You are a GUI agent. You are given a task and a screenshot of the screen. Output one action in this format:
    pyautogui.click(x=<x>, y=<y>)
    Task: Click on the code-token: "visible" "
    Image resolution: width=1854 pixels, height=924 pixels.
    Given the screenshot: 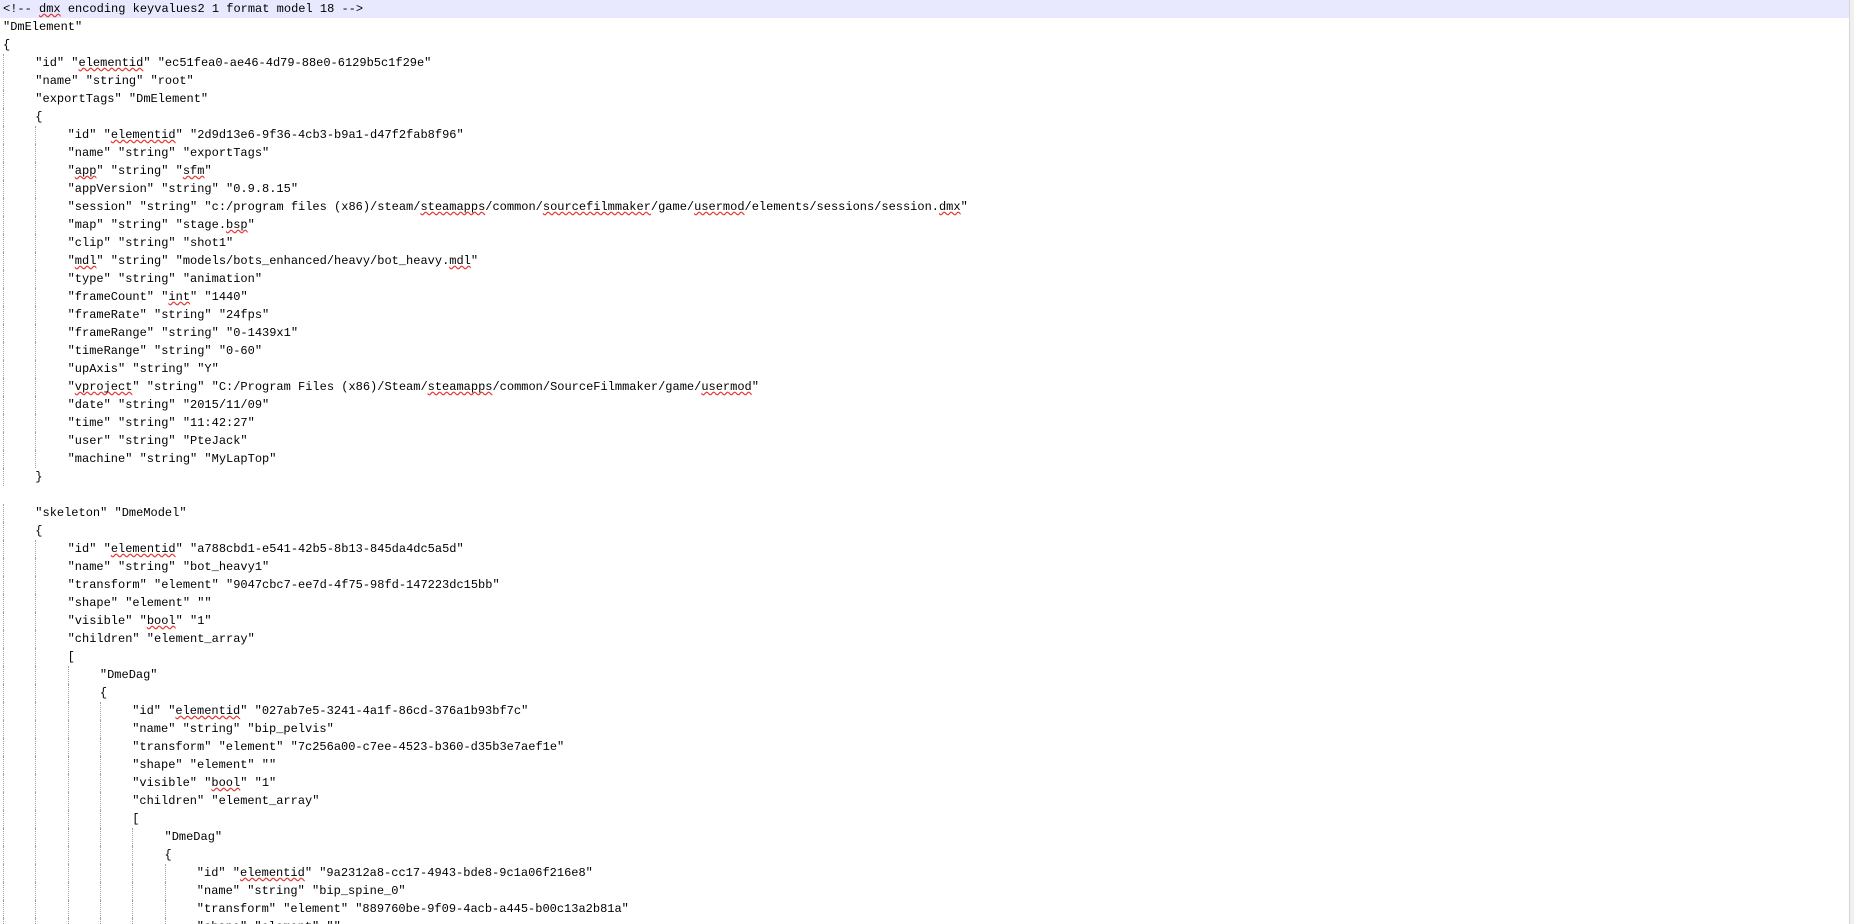 What is the action you would take?
    pyautogui.click(x=107, y=621)
    